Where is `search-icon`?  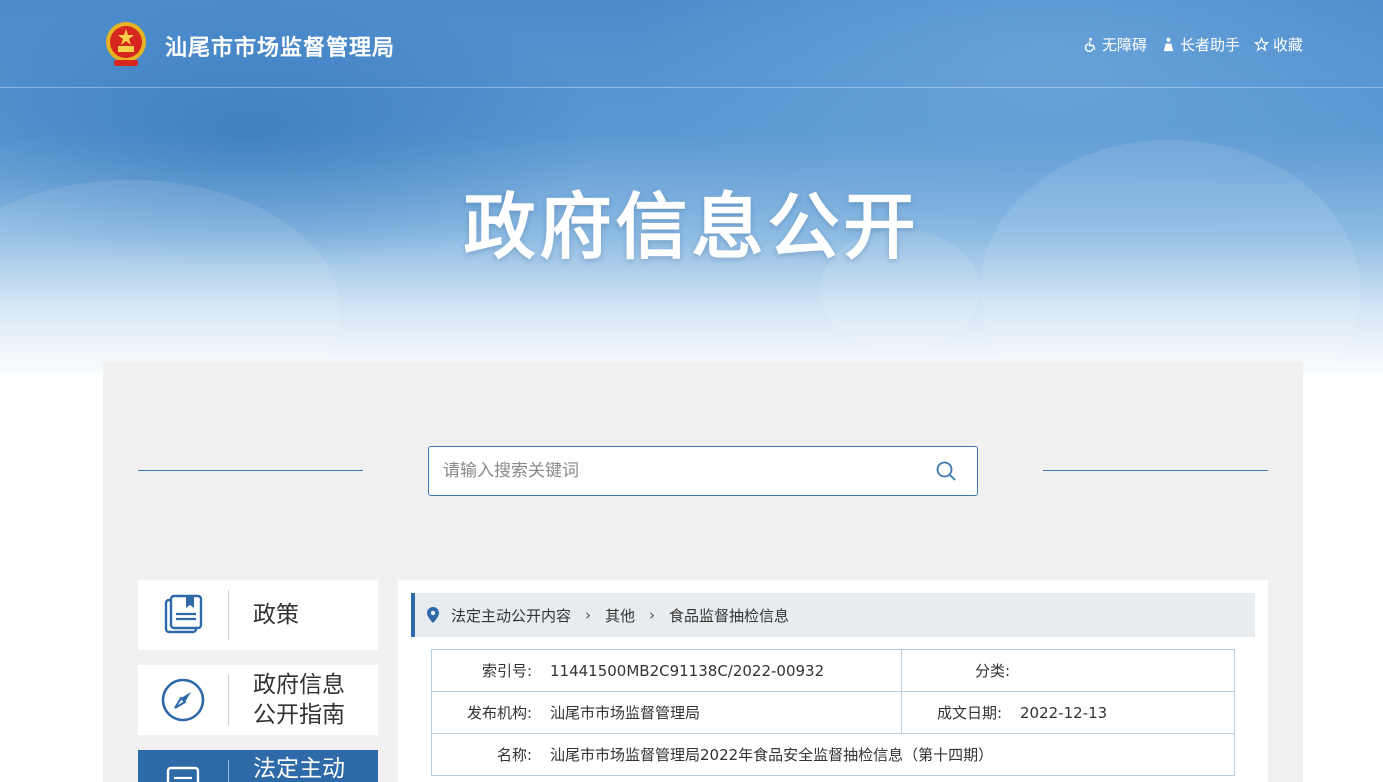
search-icon is located at coordinates (946, 471).